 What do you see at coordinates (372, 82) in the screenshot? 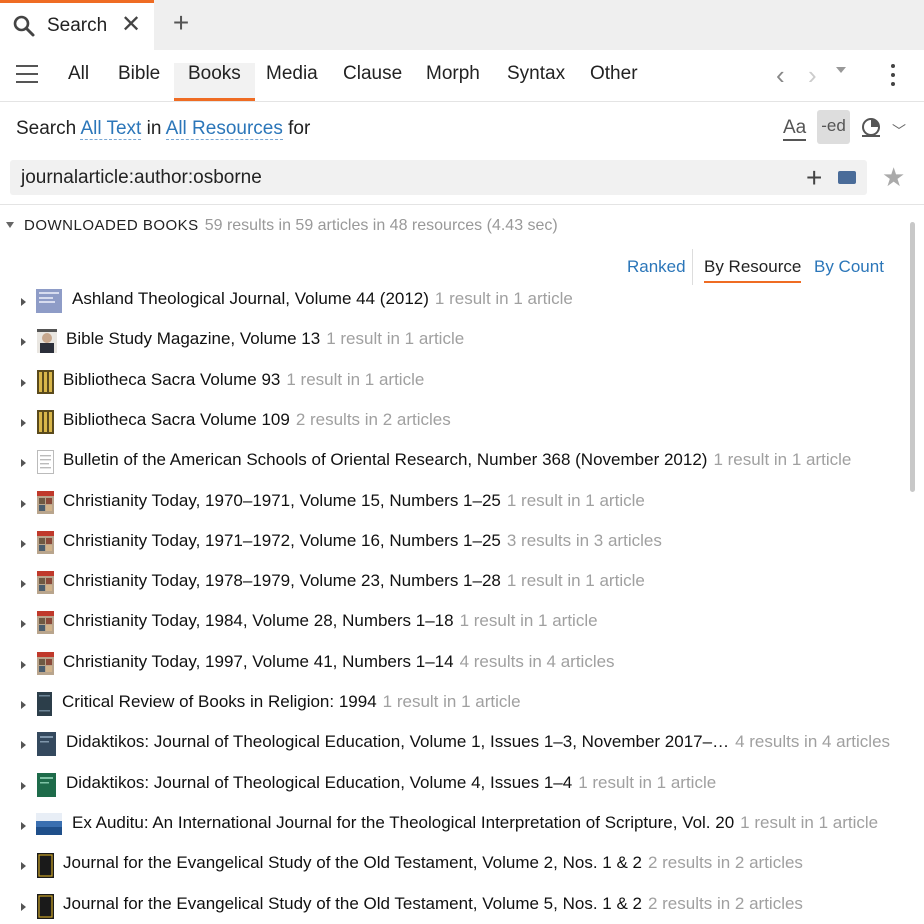
I see `tab-clause: Clause` at bounding box center [372, 82].